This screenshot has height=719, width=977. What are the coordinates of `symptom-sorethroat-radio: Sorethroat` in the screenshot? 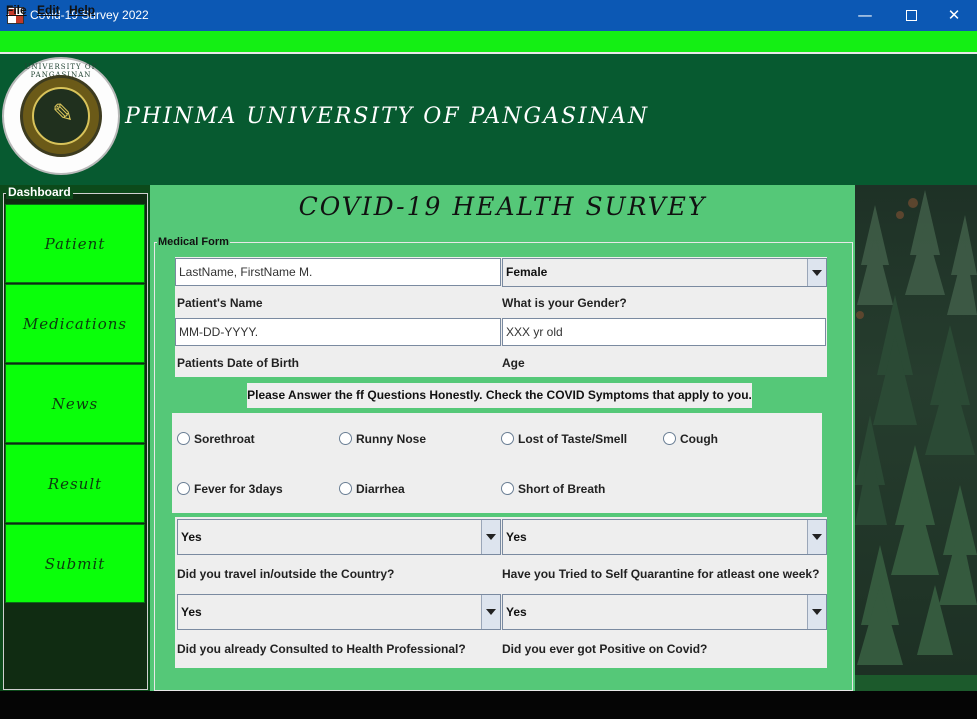 It's located at (216, 439).